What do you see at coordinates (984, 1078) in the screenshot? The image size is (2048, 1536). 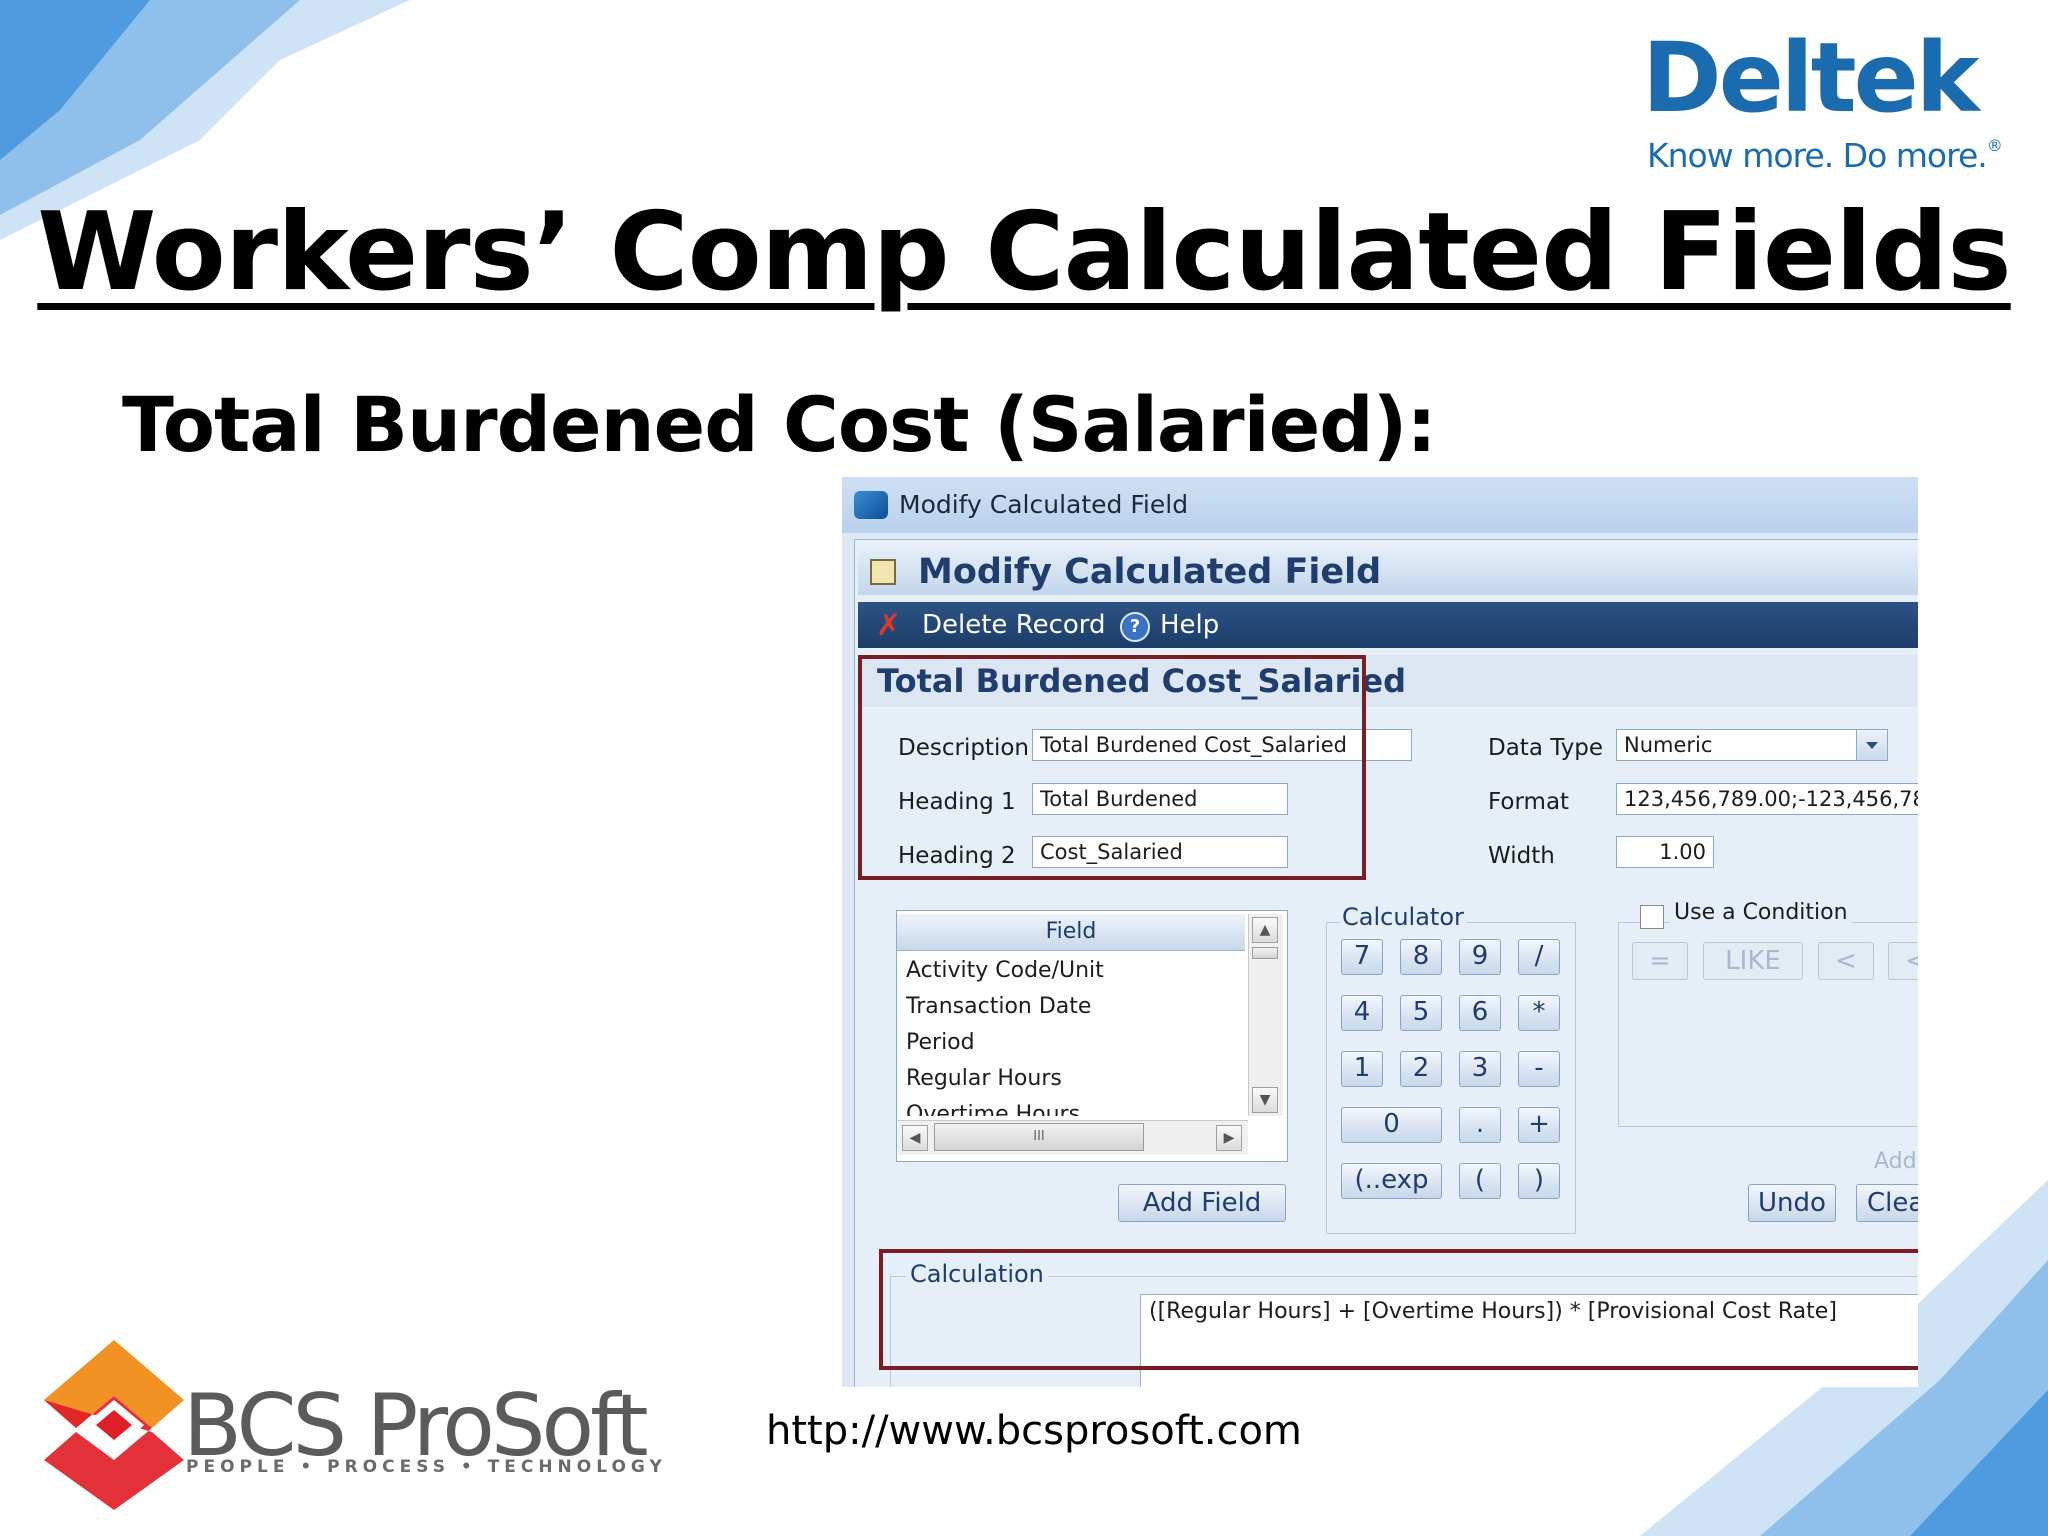 I see `list-item: Regular Hours` at bounding box center [984, 1078].